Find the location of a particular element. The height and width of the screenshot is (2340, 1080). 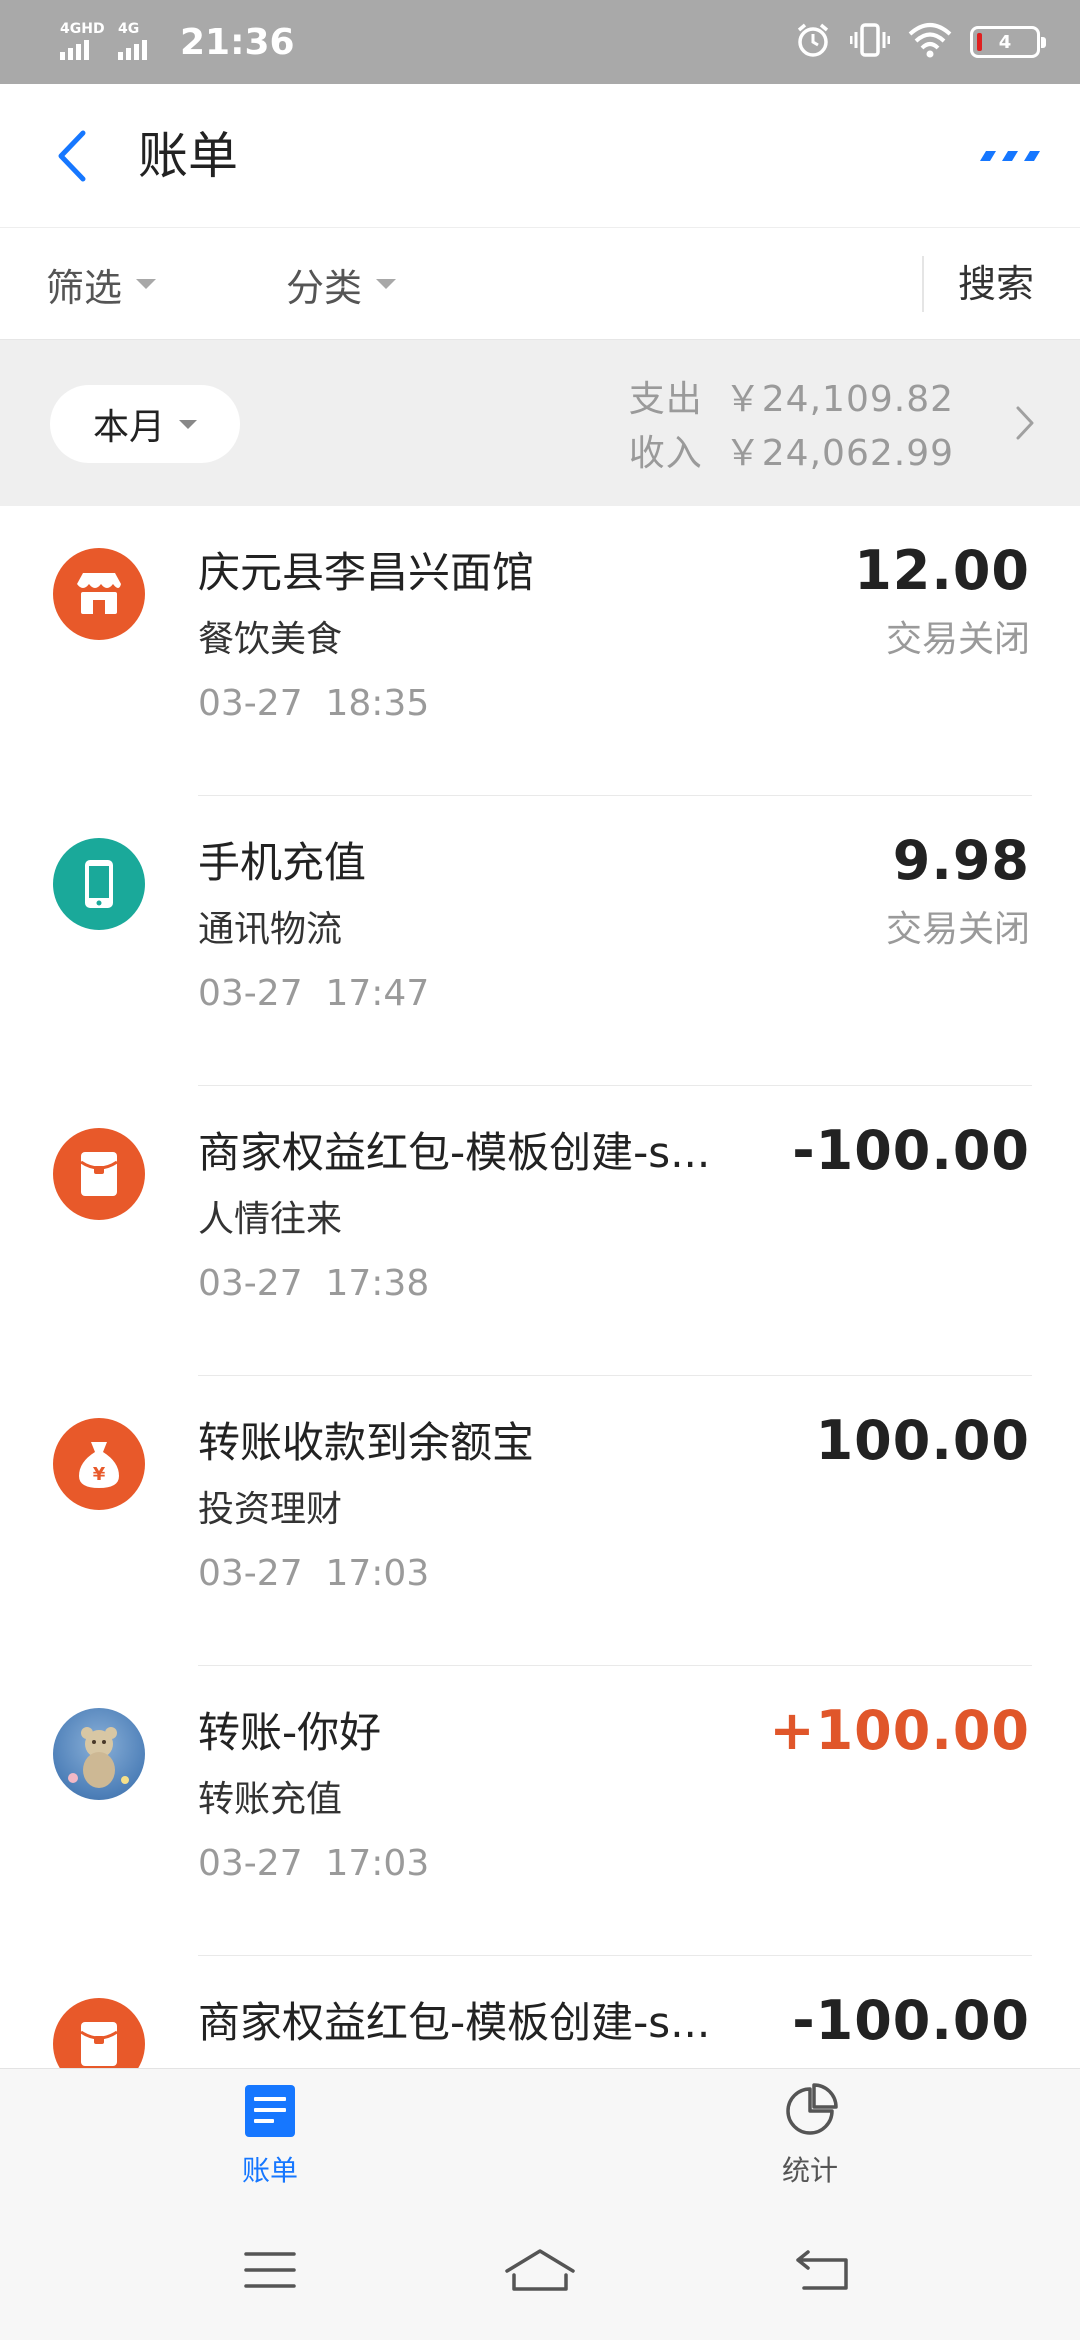

battery-level: 4 is located at coordinates (1005, 42).